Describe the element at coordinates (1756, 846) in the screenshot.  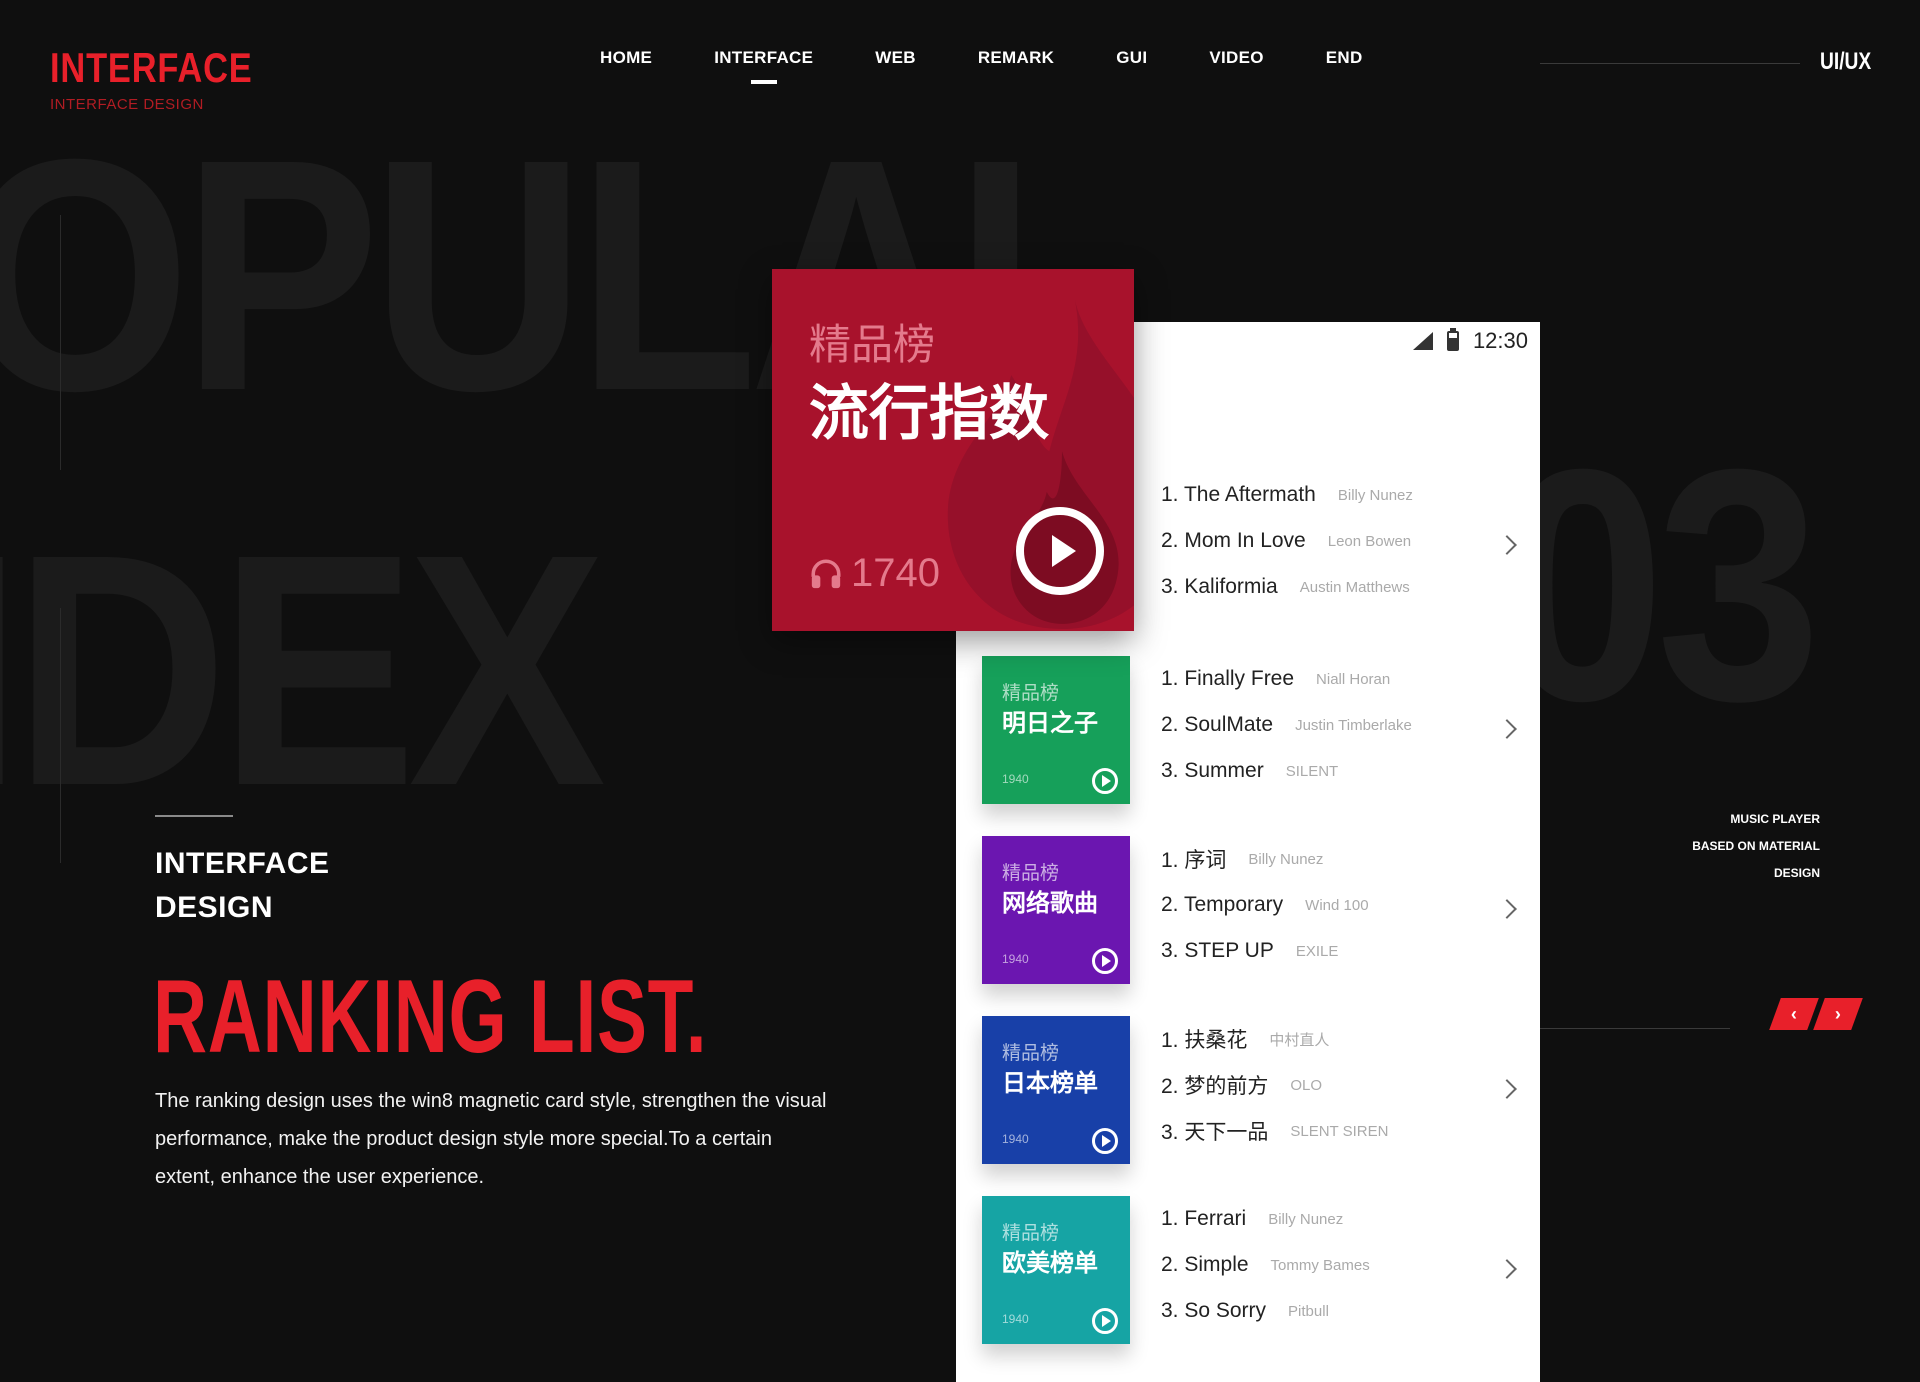
I see `side-info-line2: BASED ON MATERIAL` at that location.